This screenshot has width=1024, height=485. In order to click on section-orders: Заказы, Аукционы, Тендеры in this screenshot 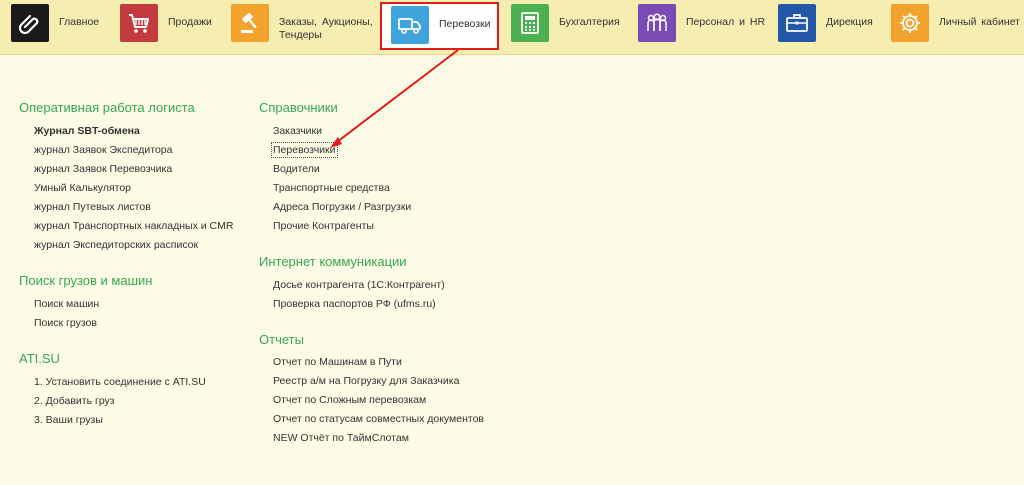, I will do `click(302, 27)`.